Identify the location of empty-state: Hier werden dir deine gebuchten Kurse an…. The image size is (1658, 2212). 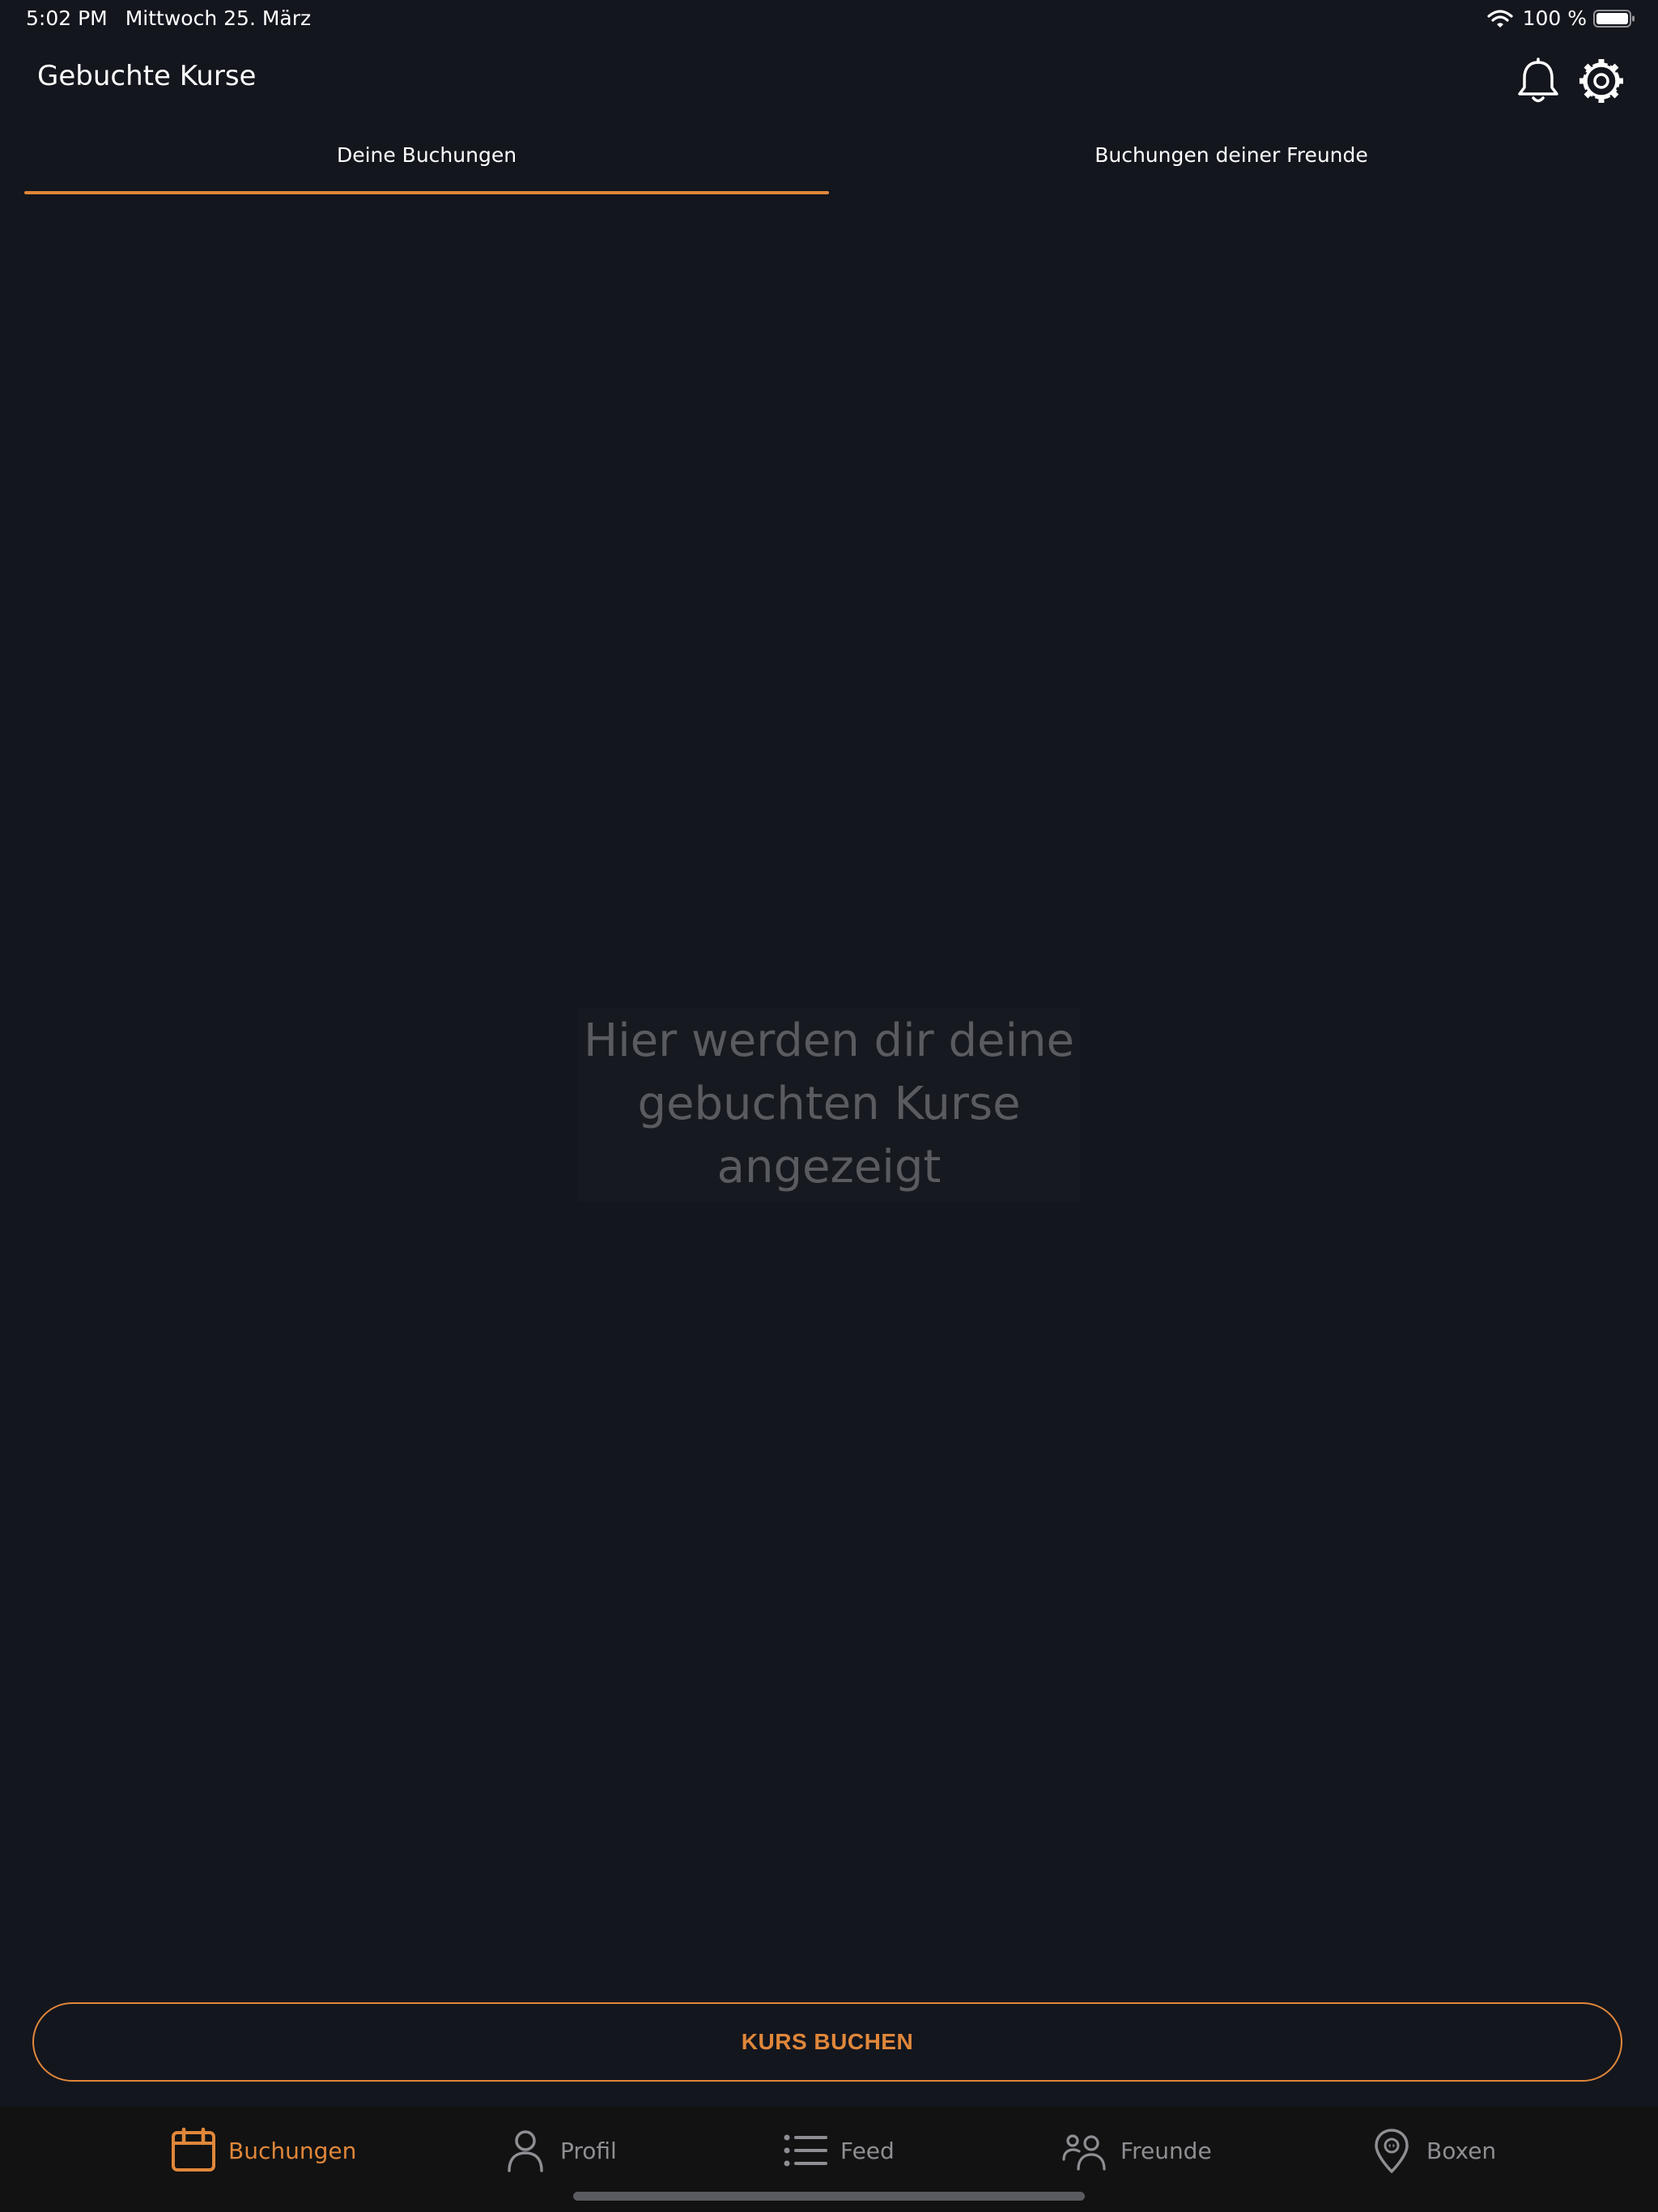
(829, 1104).